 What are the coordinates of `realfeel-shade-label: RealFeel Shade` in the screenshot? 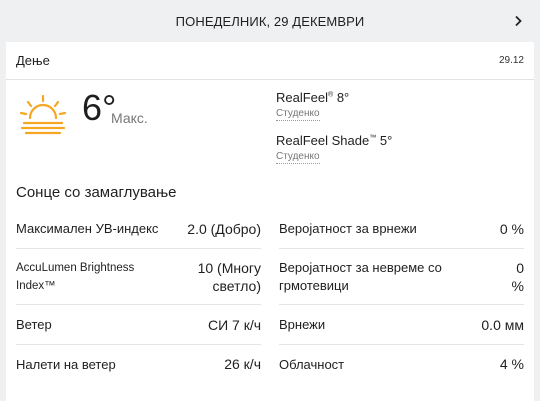 It's located at (323, 140).